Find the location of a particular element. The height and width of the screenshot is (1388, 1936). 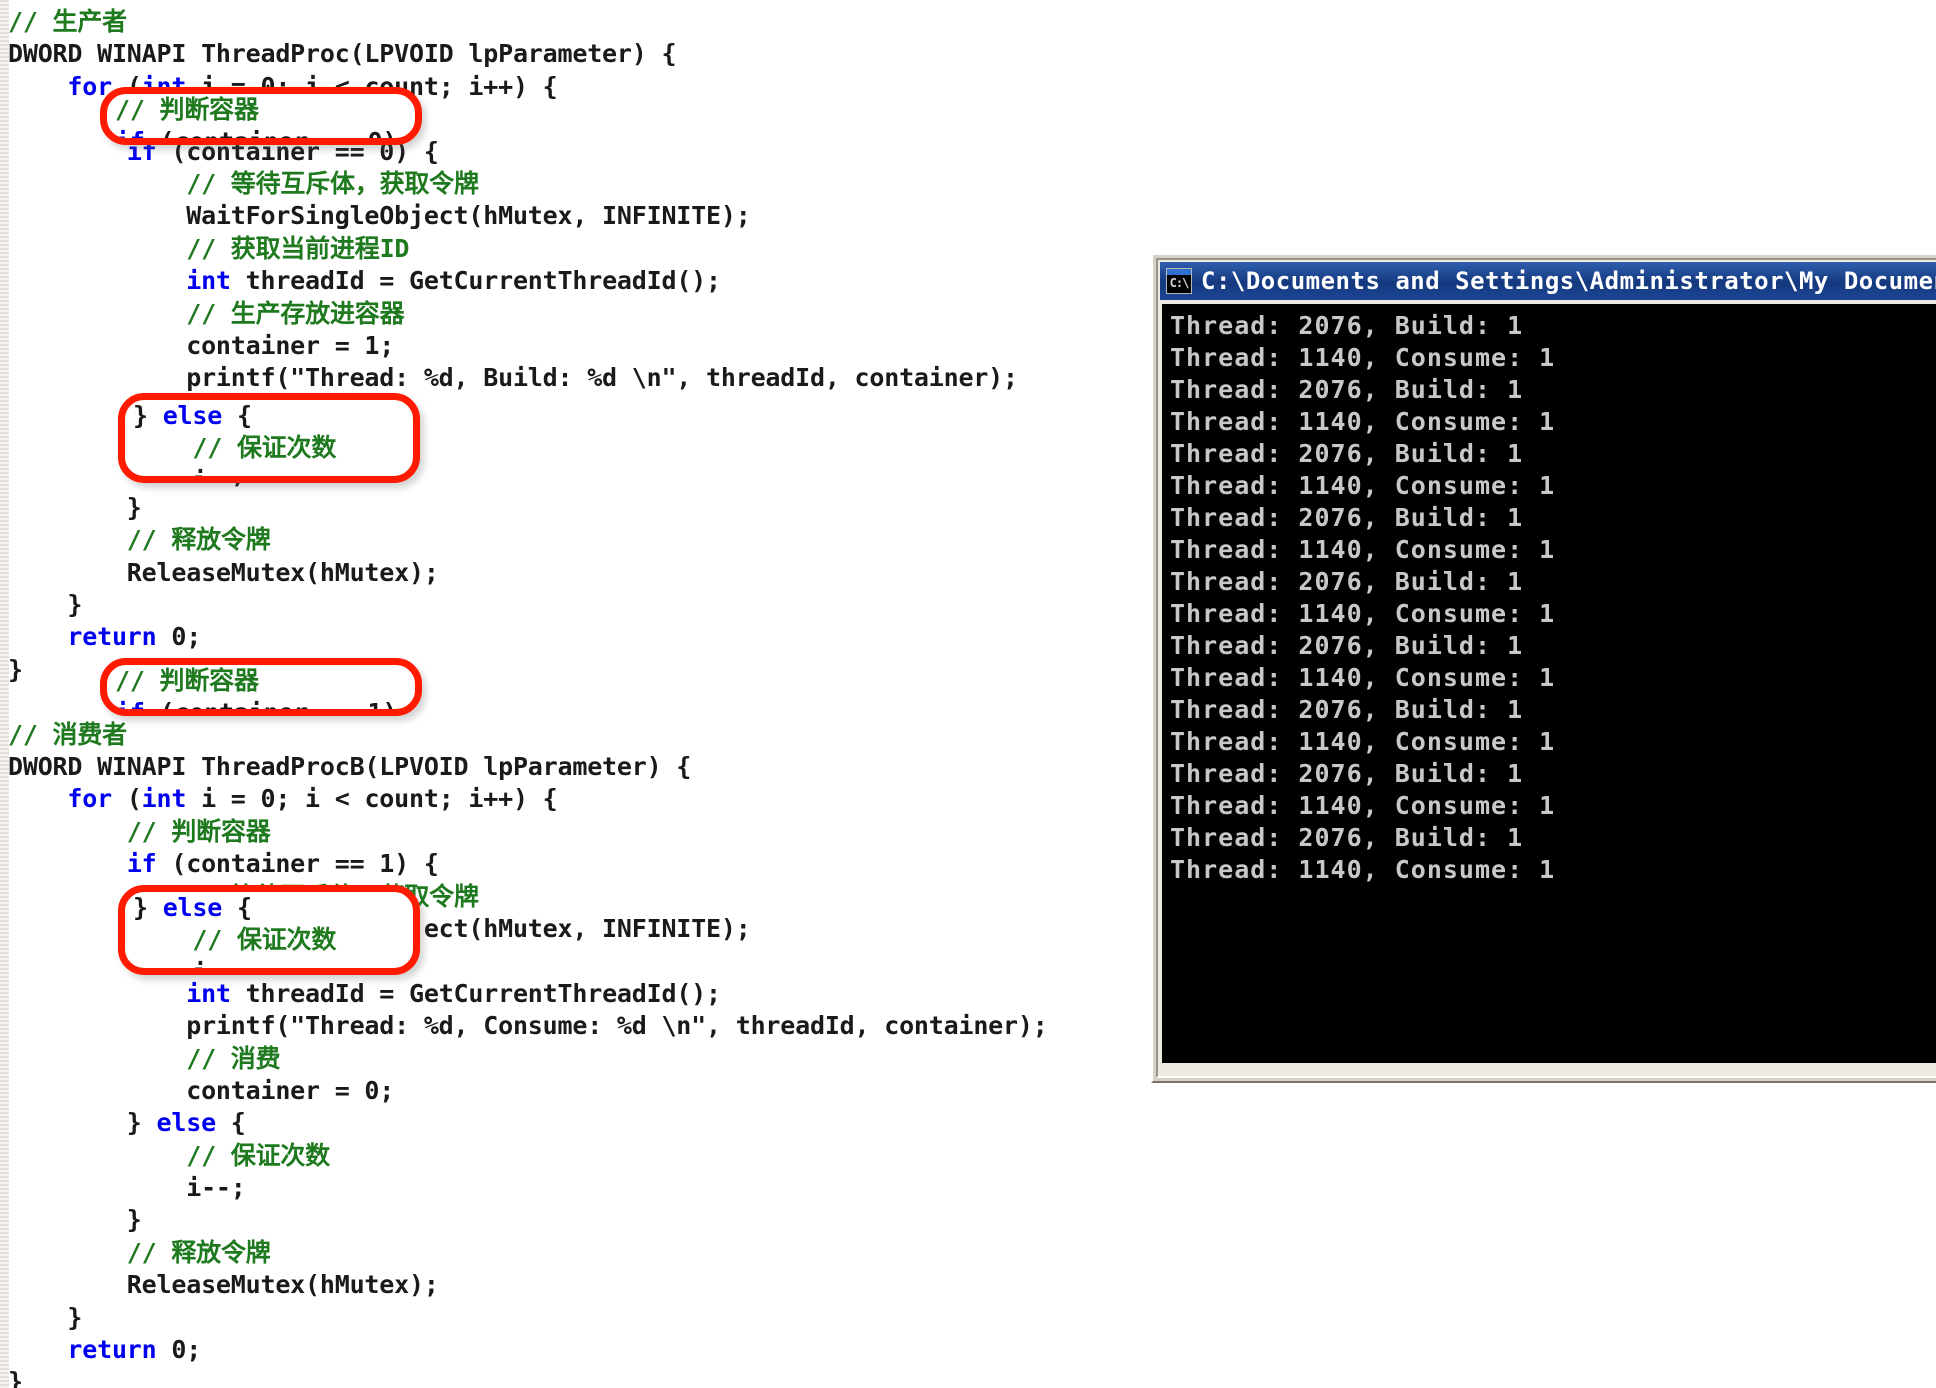

code-line: // 释放令牌 is located at coordinates (590, 540).